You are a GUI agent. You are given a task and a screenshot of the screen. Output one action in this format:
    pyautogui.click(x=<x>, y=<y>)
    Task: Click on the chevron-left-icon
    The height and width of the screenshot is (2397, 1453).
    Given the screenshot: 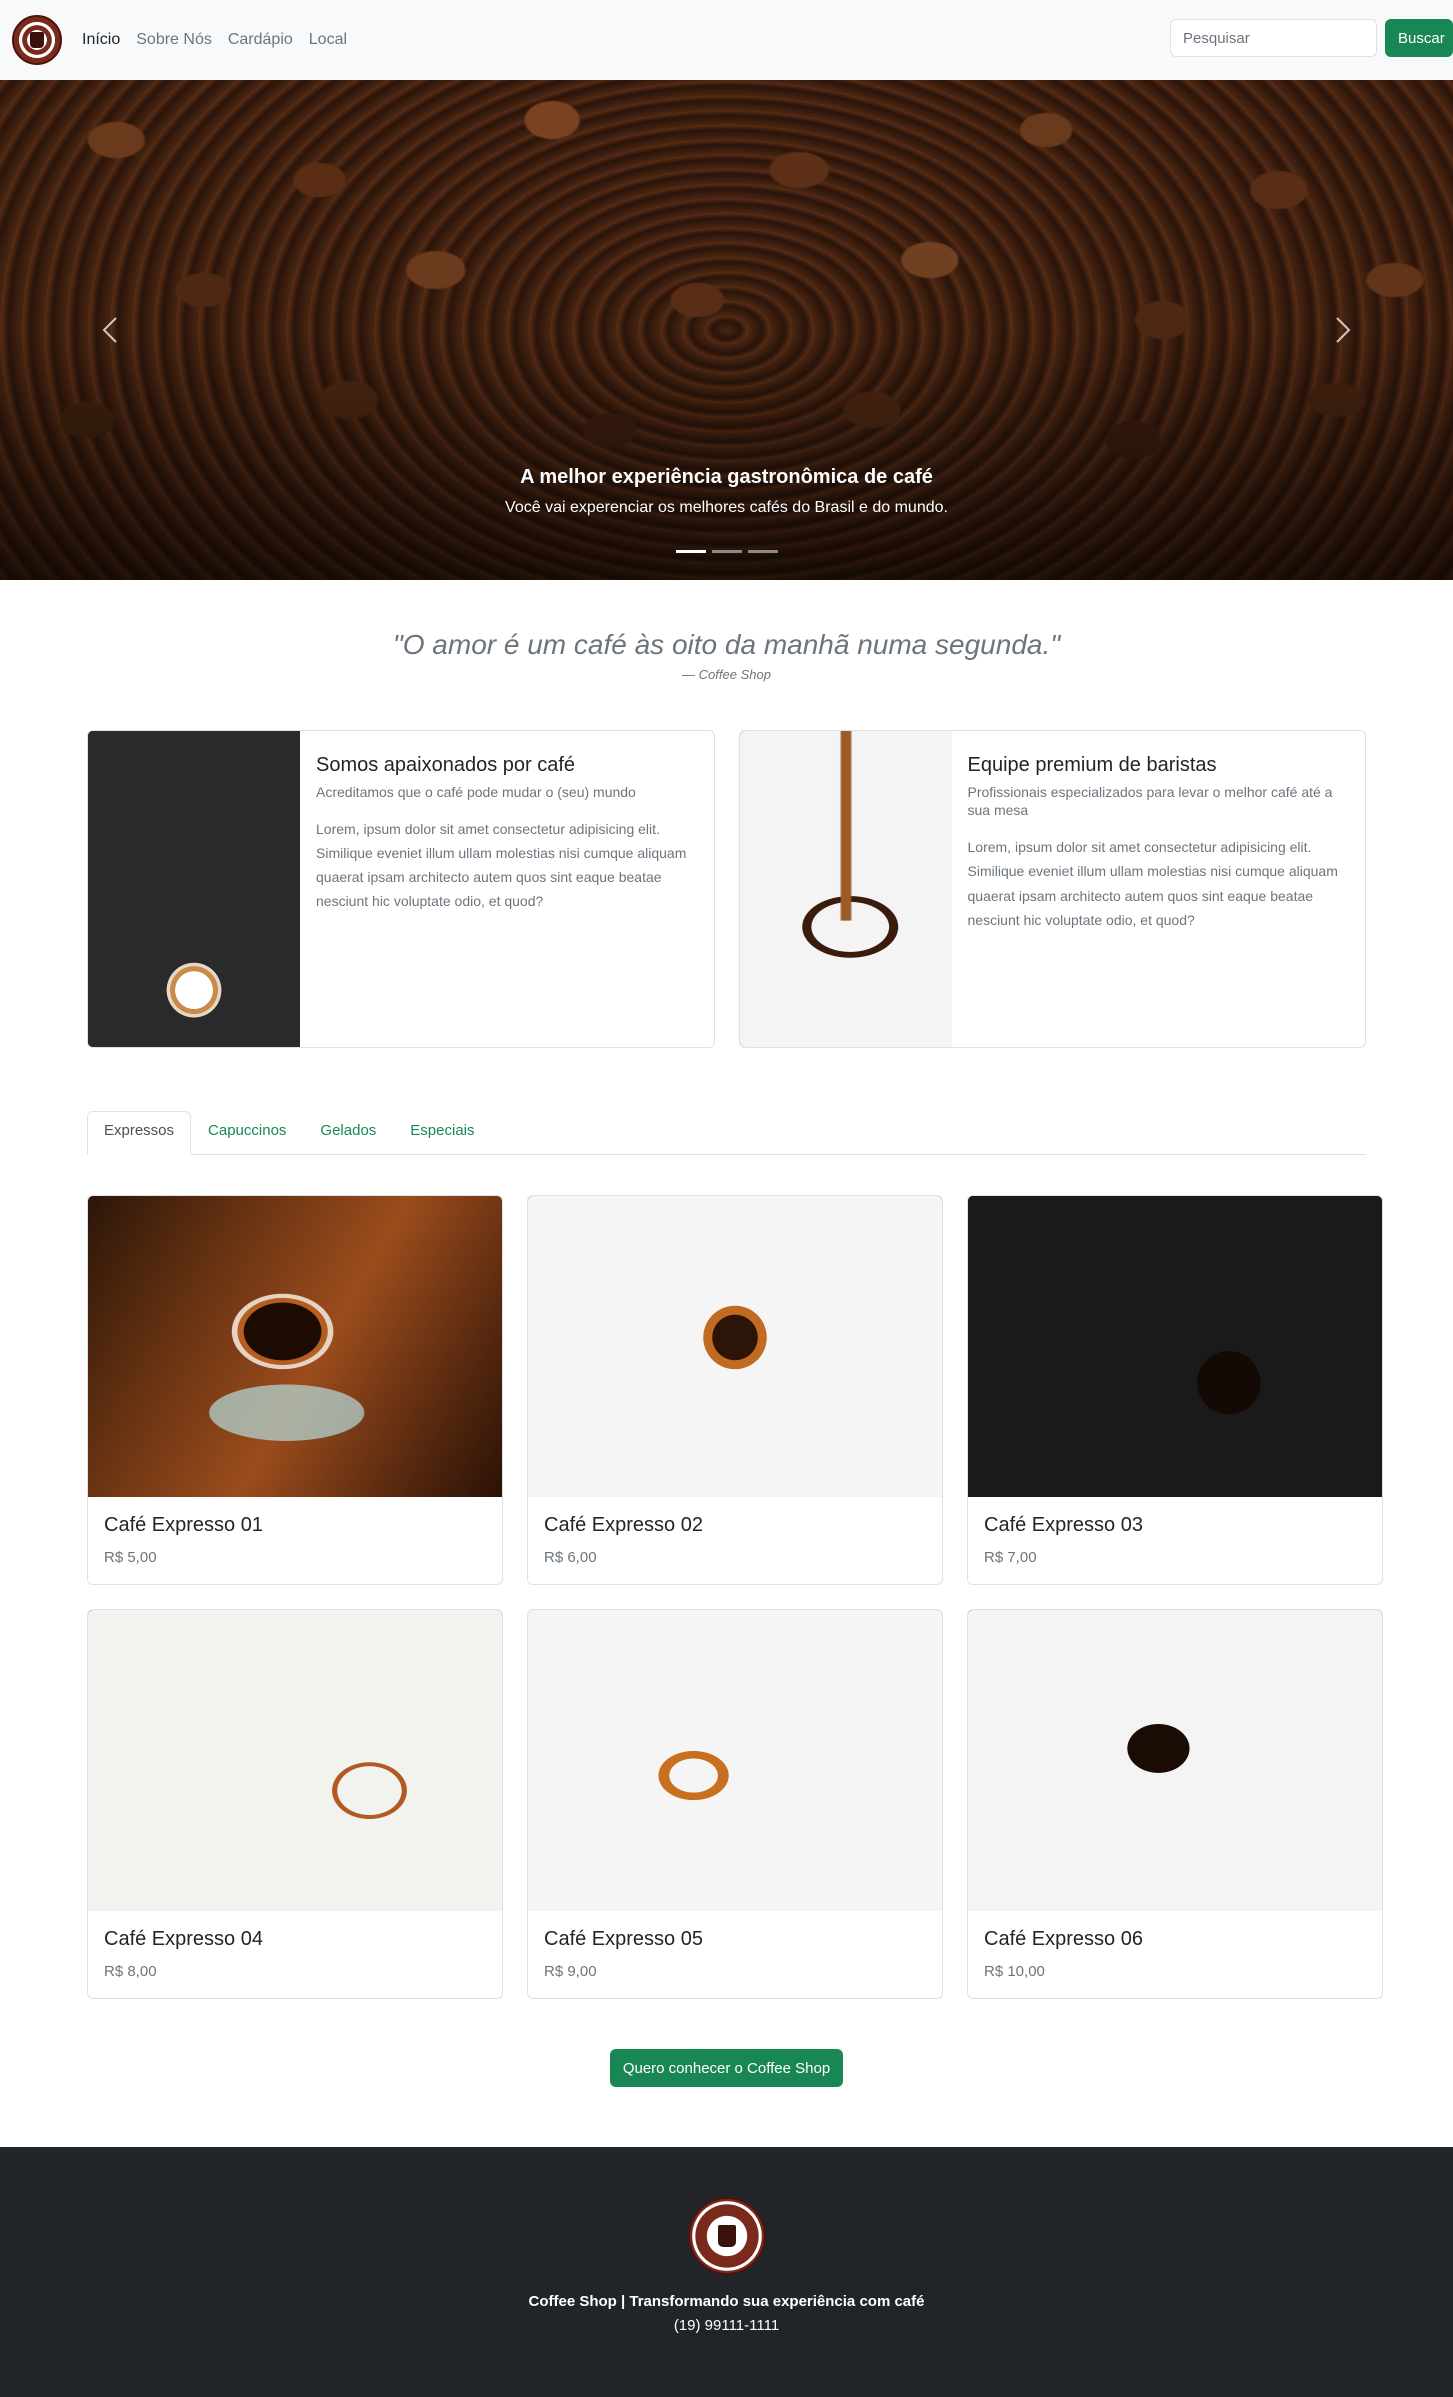 What is the action you would take?
    pyautogui.click(x=109, y=330)
    